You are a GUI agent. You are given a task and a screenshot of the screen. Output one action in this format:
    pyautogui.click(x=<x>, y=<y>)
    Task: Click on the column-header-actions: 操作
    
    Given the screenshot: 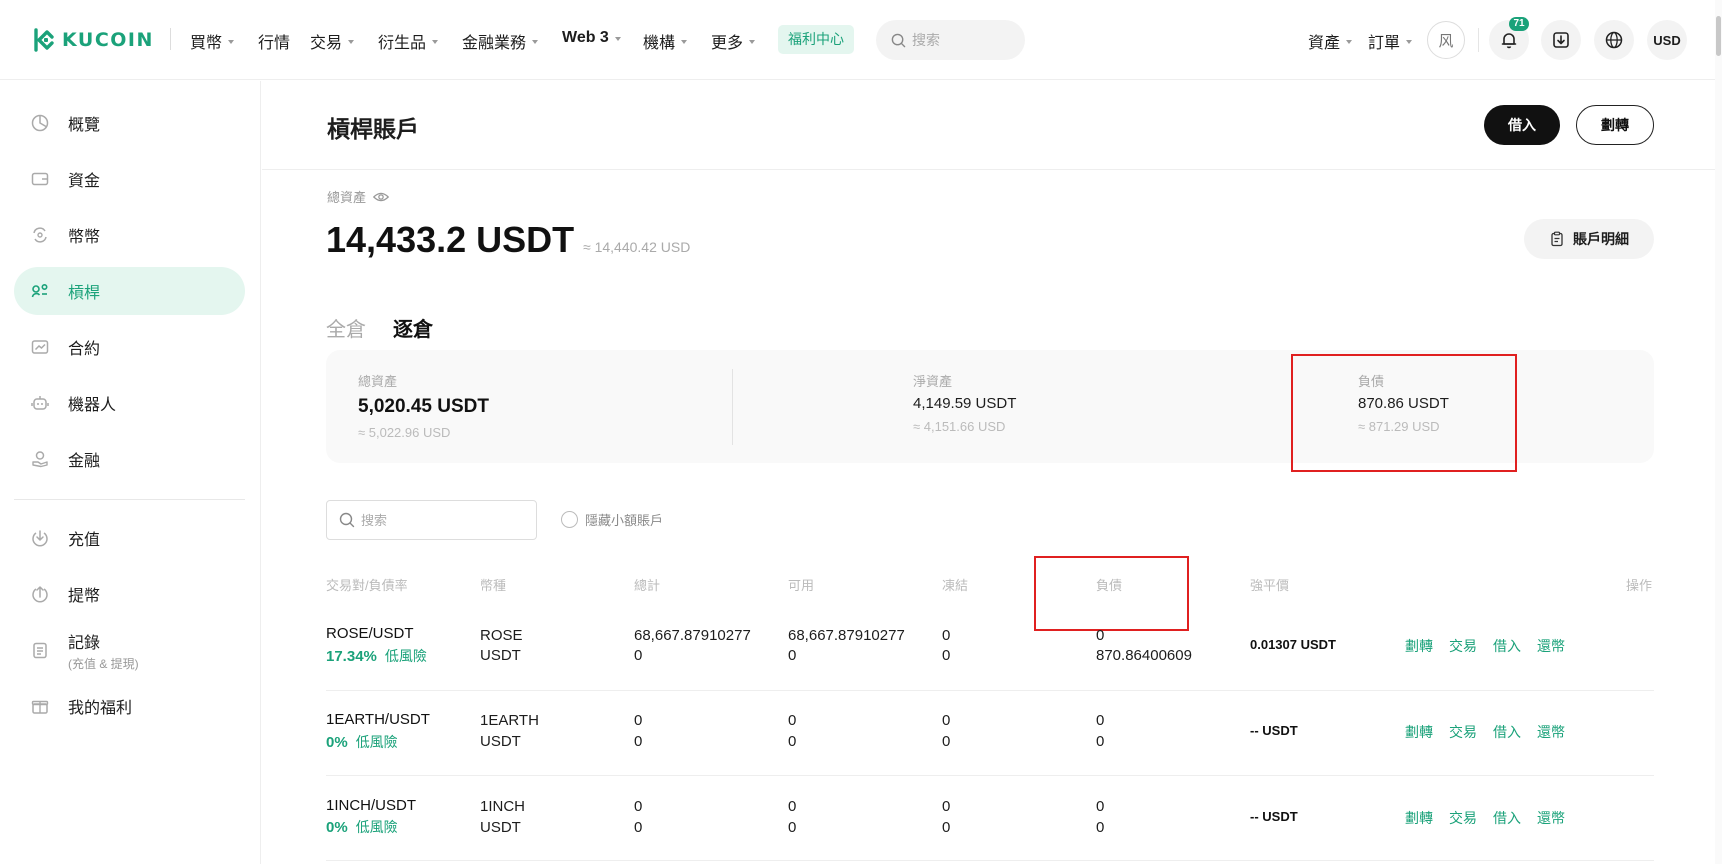 What is the action you would take?
    pyautogui.click(x=1639, y=585)
    